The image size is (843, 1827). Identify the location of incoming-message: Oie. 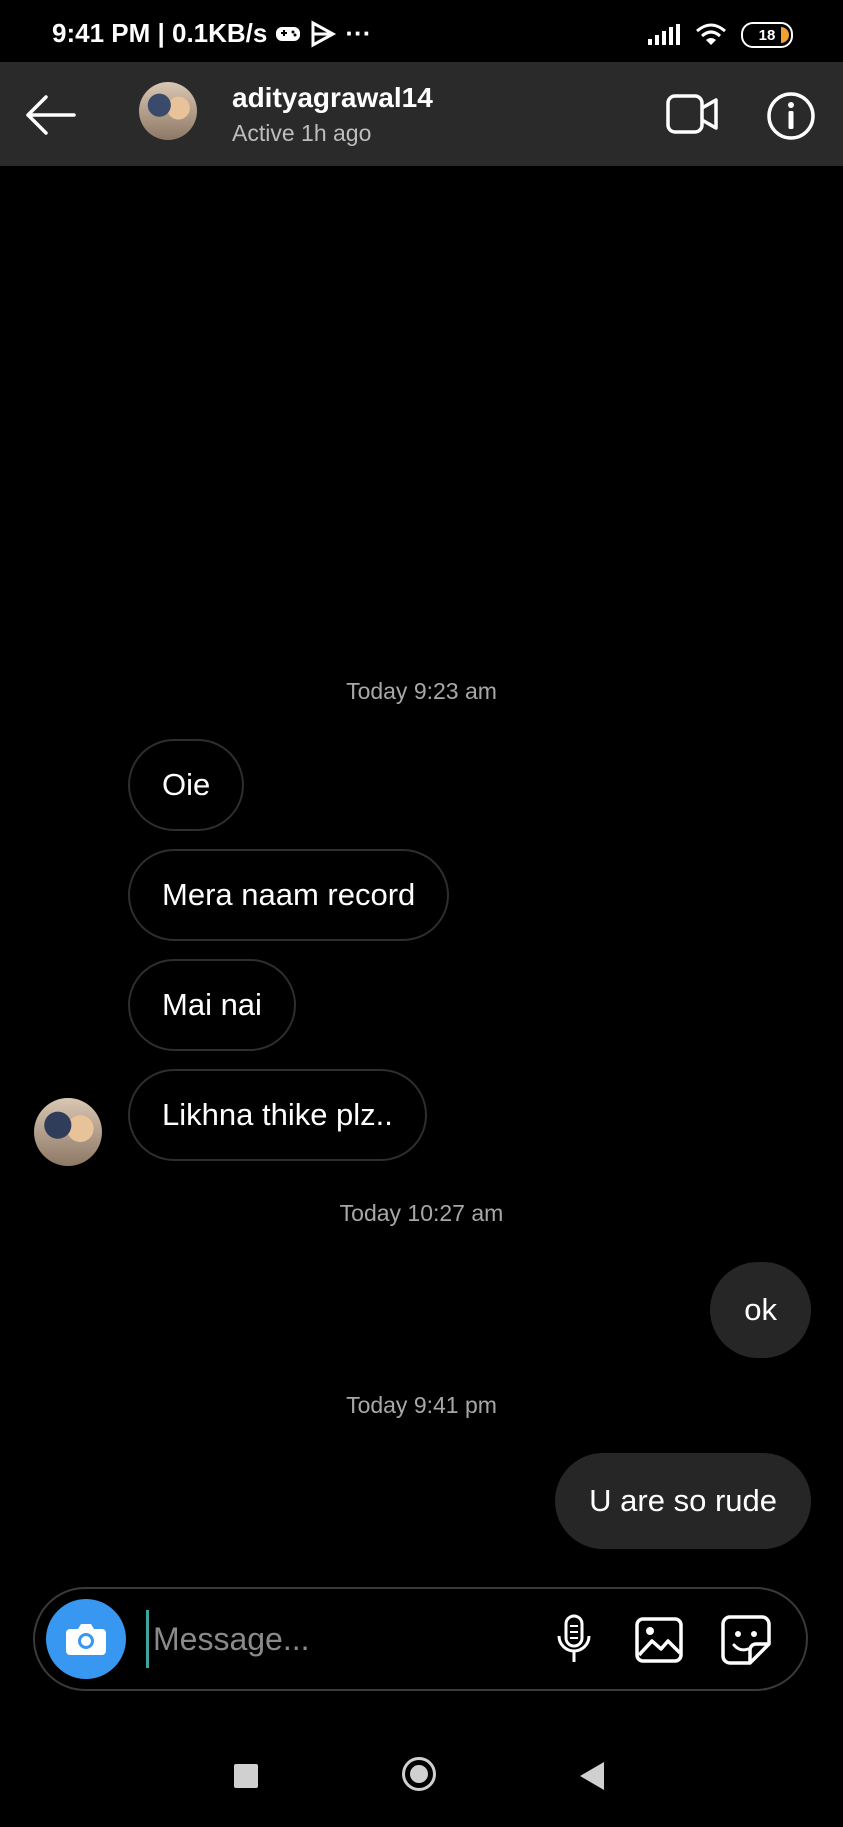
(186, 785).